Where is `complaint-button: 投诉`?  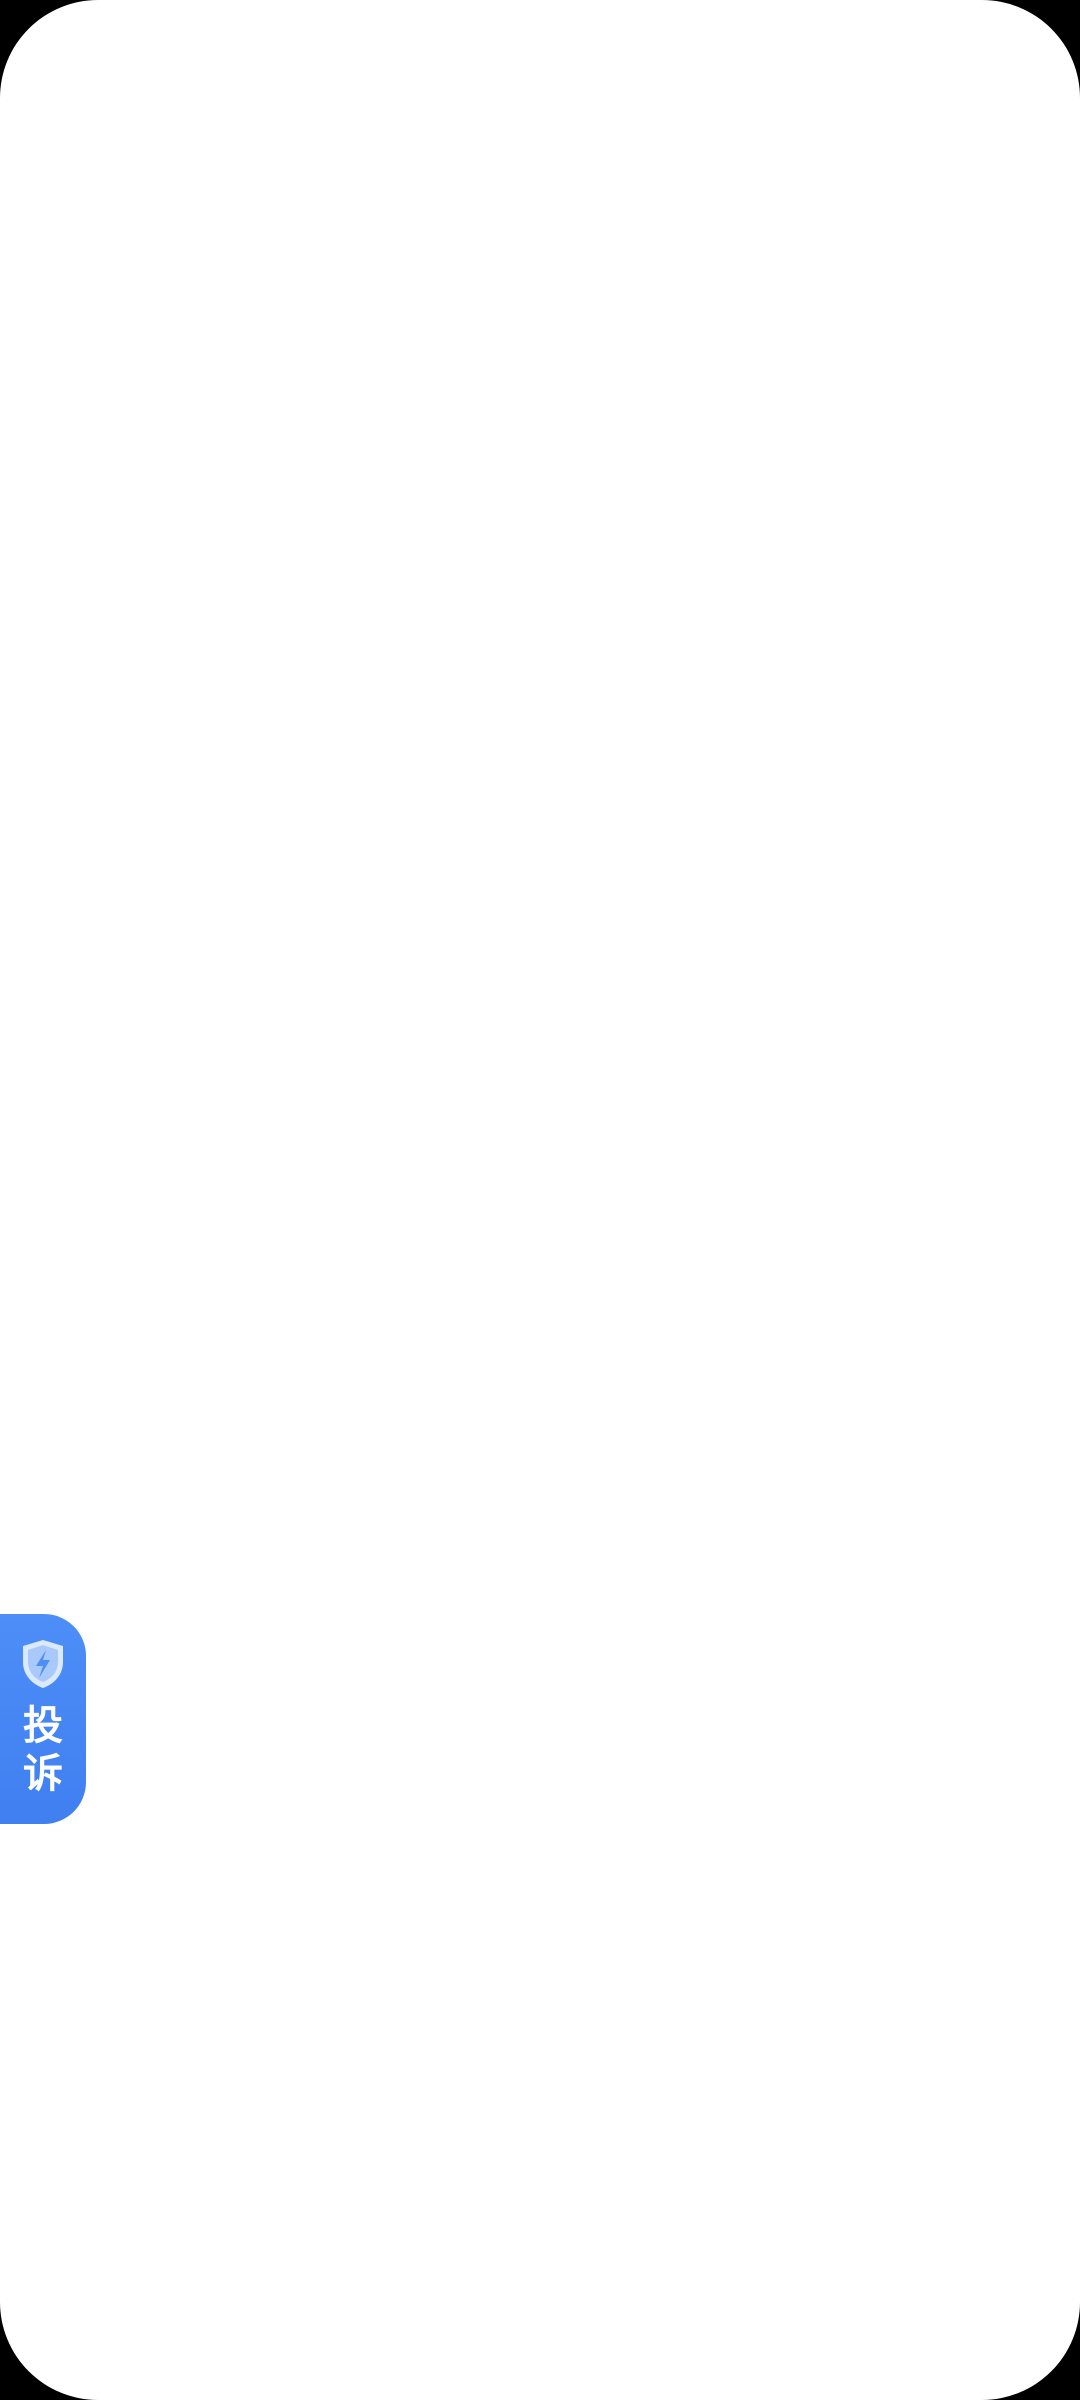 complaint-button: 投诉 is located at coordinates (43, 1719).